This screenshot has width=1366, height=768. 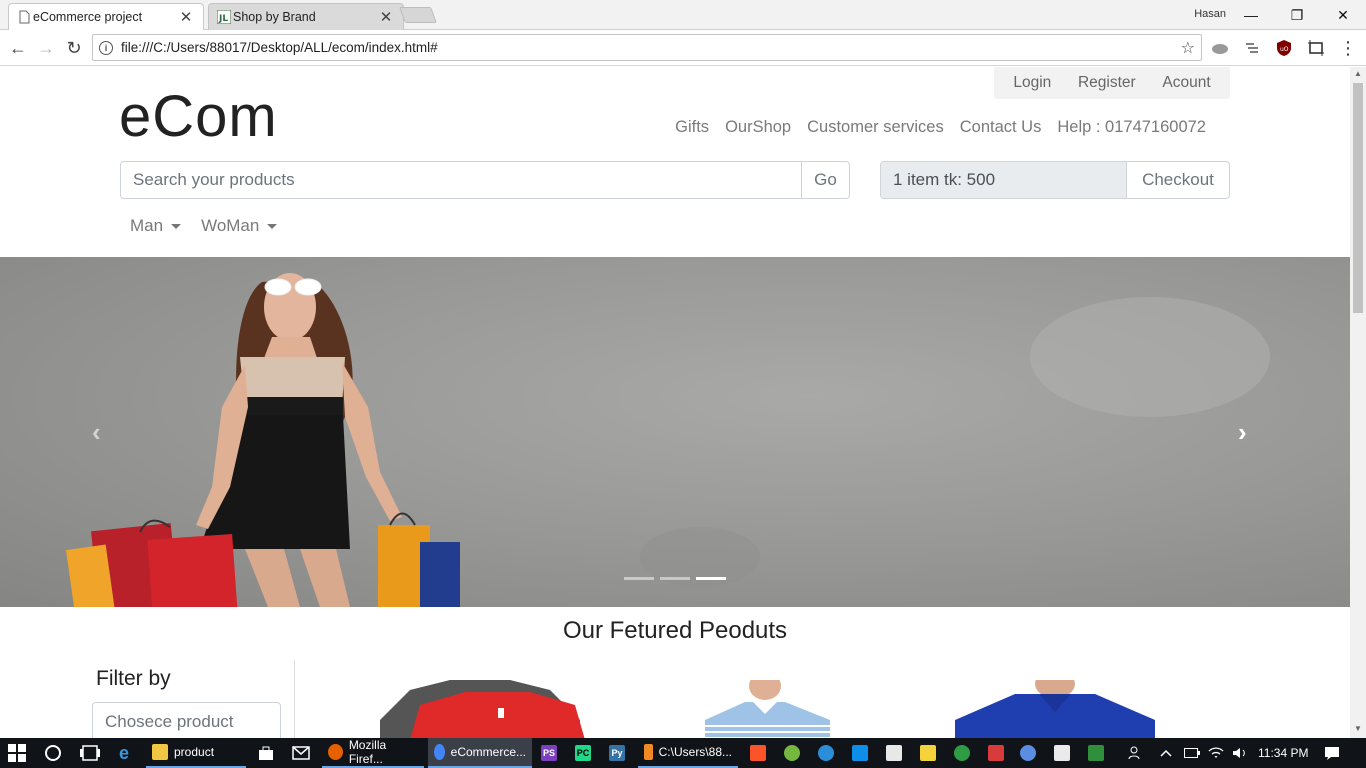 I want to click on browser-menu-icon: ⋮, so click(x=1348, y=48).